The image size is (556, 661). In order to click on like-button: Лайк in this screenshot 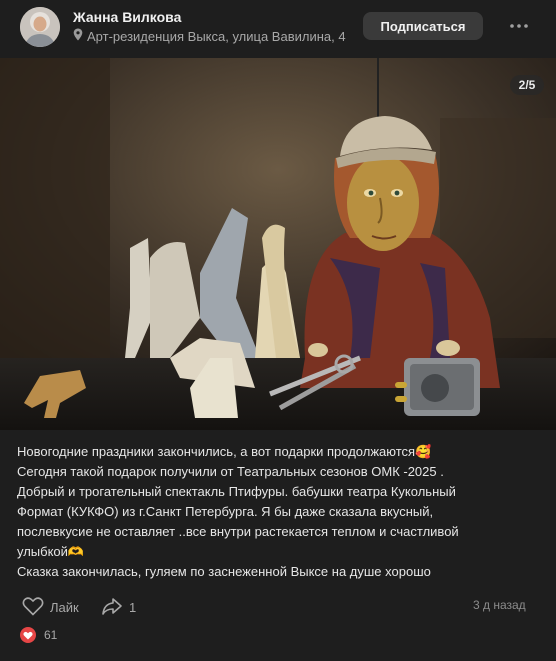, I will do `click(50, 607)`.